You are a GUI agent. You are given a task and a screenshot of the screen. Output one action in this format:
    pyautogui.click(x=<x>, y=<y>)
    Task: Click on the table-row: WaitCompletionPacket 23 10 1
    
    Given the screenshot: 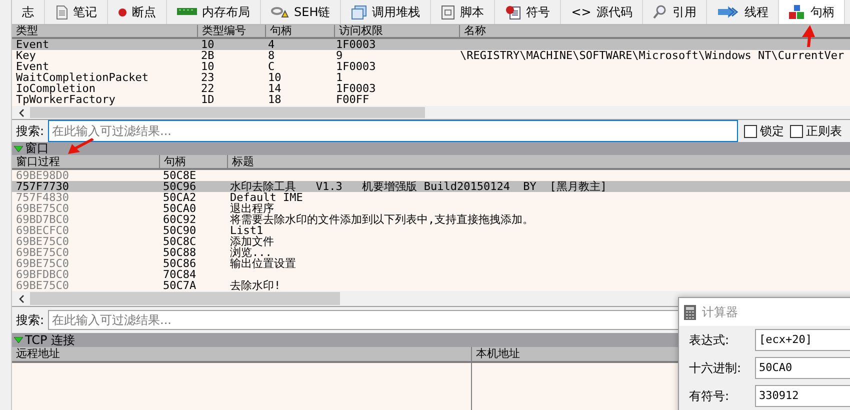 What is the action you would take?
    pyautogui.click(x=431, y=77)
    